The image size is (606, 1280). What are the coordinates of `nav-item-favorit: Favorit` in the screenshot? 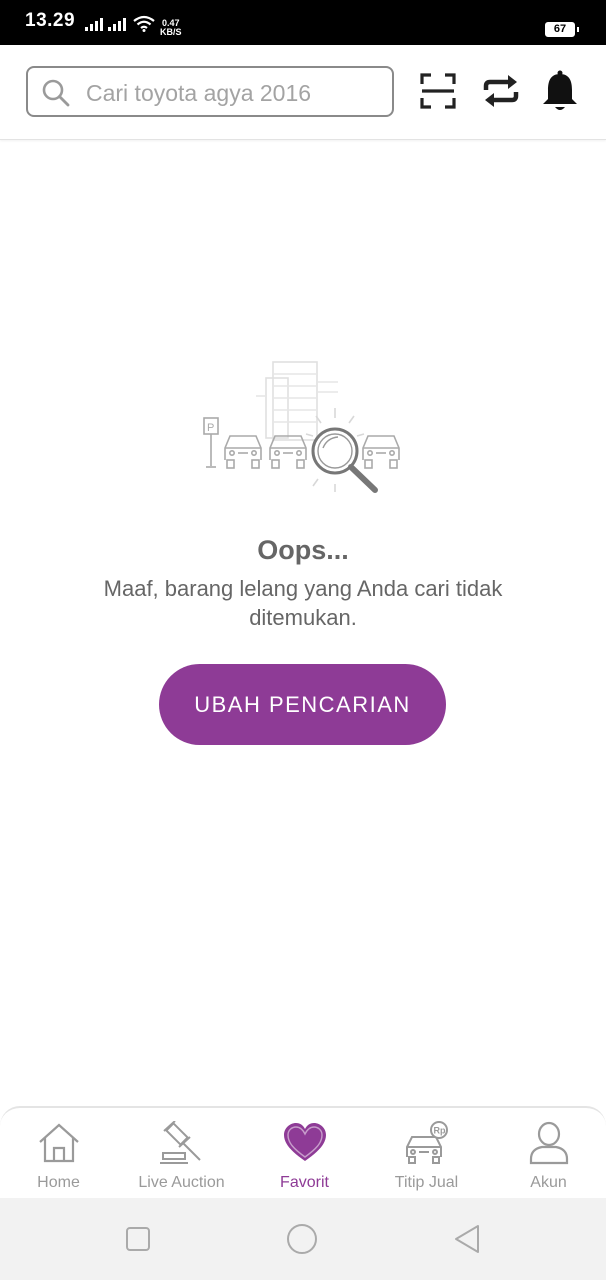 It's located at (304, 1154).